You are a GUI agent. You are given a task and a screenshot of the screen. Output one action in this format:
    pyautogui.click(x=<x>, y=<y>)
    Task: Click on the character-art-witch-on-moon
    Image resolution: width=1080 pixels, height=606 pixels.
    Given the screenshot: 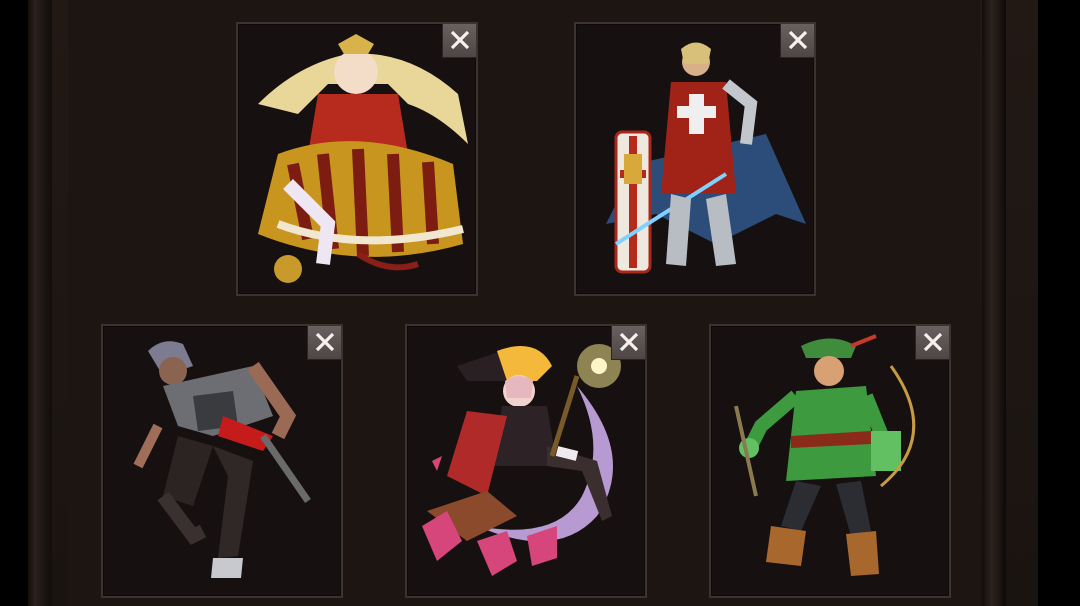 What is the action you would take?
    pyautogui.click(x=521, y=460)
    